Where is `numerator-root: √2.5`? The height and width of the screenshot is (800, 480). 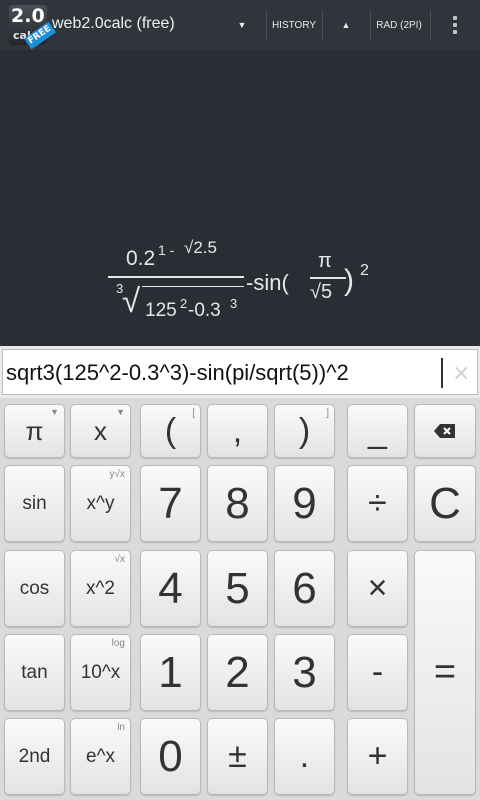 numerator-root: √2.5 is located at coordinates (200, 247).